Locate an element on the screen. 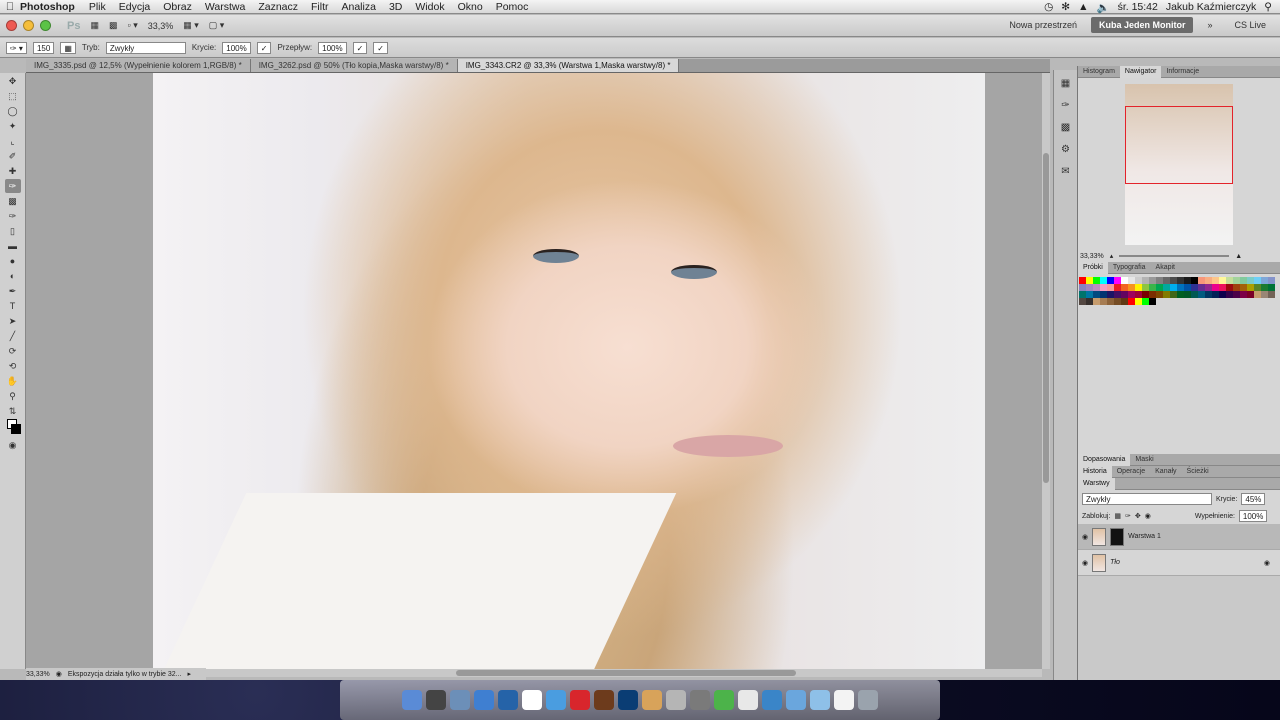 Image resolution: width=1280 pixels, height=720 pixels. opacity-input: 100% is located at coordinates (236, 47).